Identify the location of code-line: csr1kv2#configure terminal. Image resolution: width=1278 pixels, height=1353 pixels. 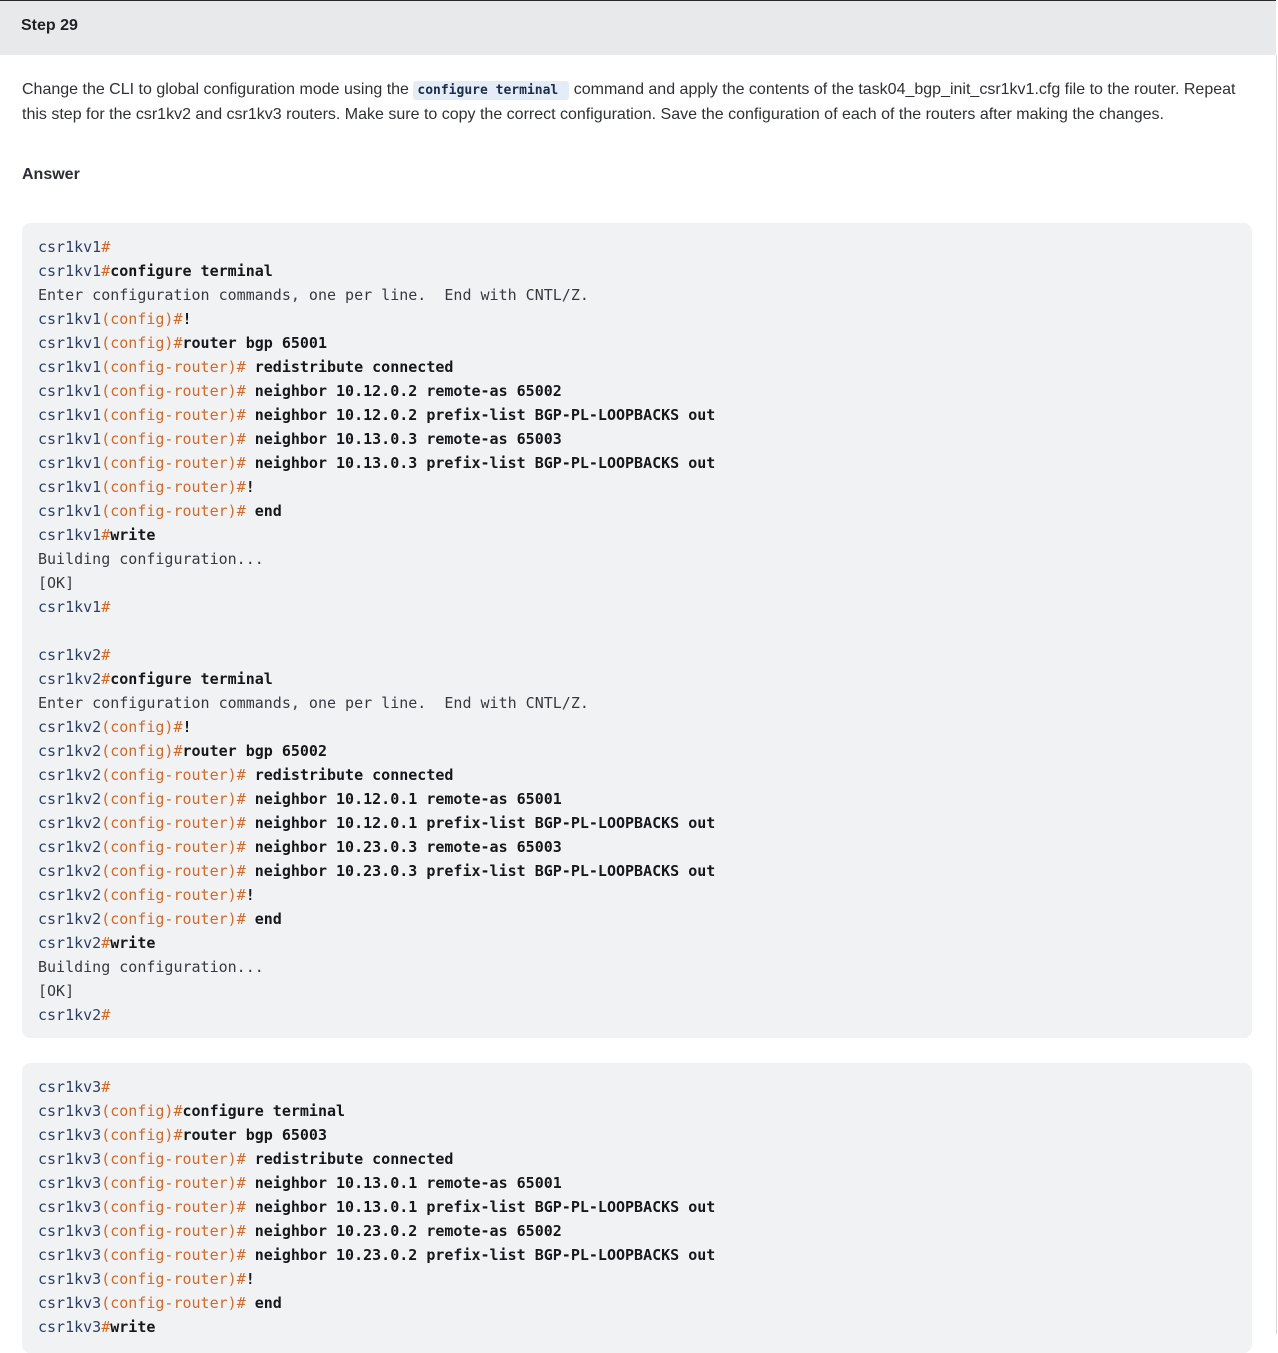
(637, 679).